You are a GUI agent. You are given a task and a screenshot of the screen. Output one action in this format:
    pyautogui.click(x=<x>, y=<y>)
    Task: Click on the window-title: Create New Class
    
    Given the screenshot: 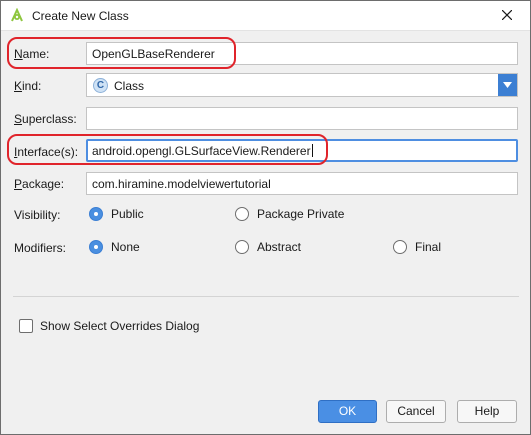 What is the action you would take?
    pyautogui.click(x=80, y=16)
    